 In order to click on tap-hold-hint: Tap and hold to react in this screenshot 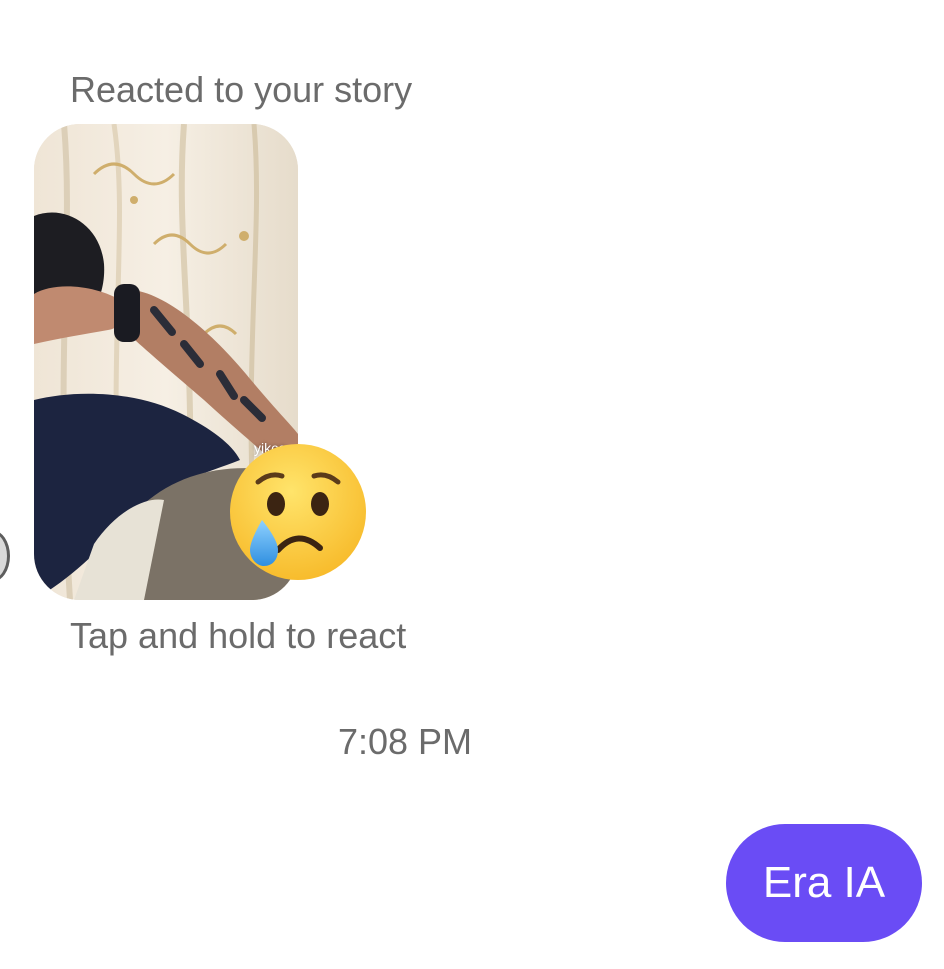, I will do `click(238, 635)`.